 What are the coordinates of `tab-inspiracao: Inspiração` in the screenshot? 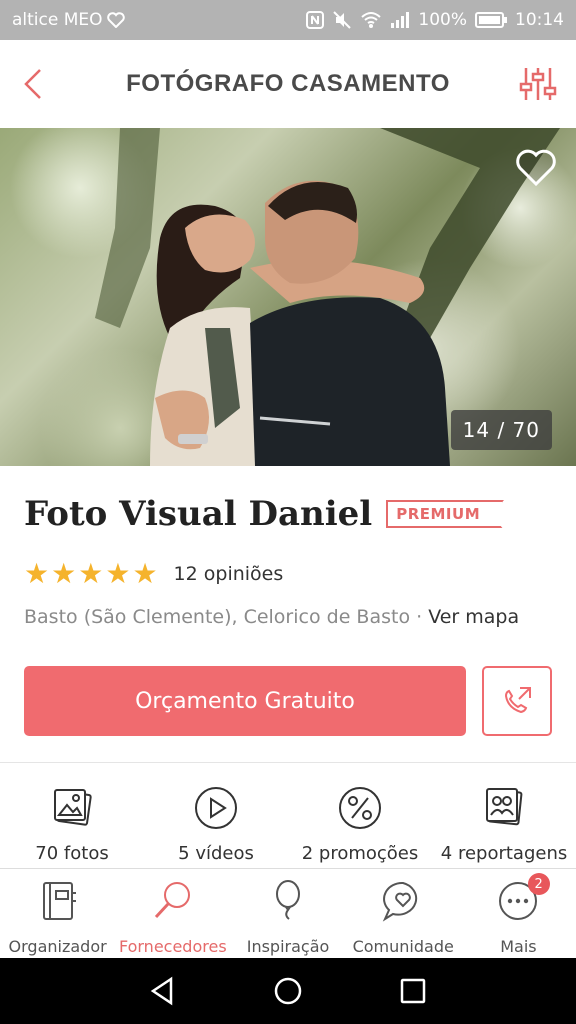 It's located at (287, 913).